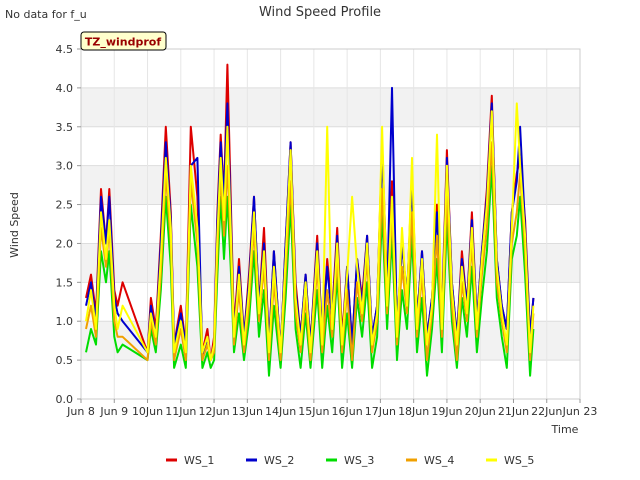  I want to click on y-tick-label: 3.5, so click(65, 127).